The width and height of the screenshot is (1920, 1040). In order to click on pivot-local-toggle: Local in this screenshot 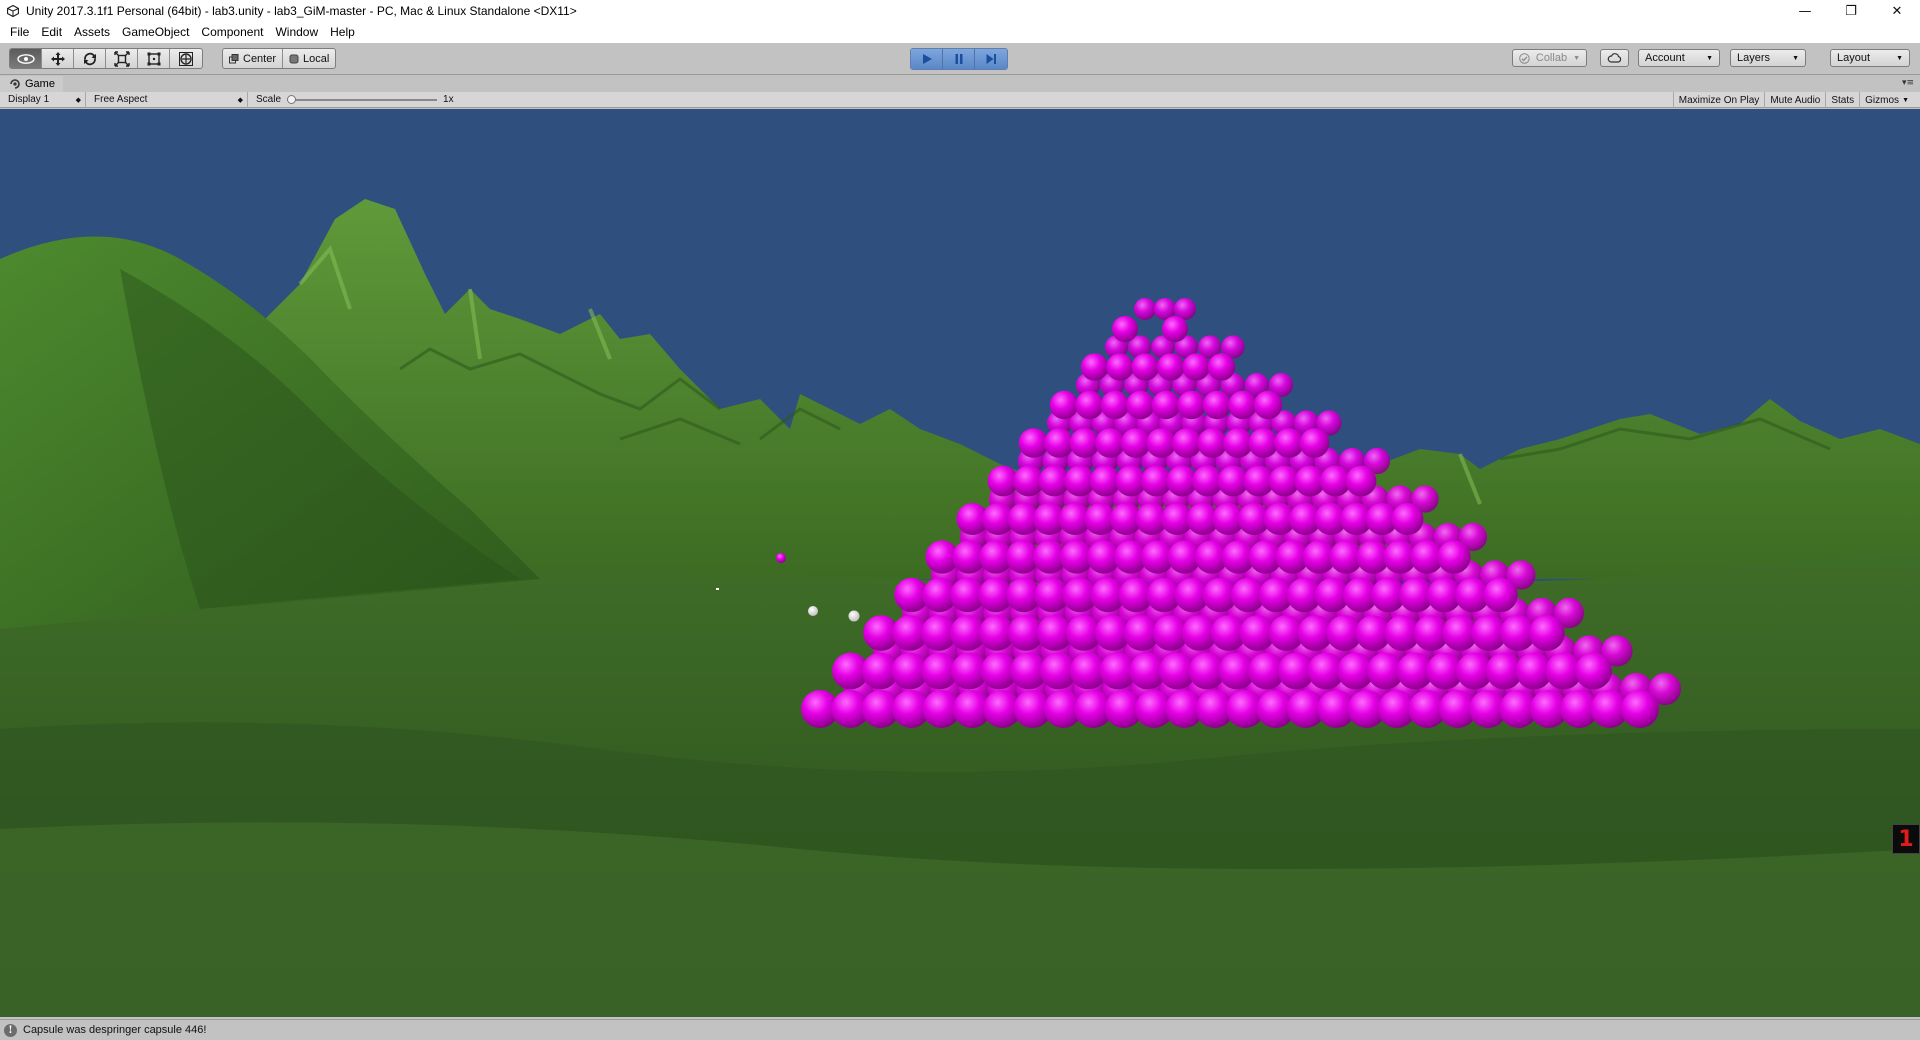, I will do `click(309, 58)`.